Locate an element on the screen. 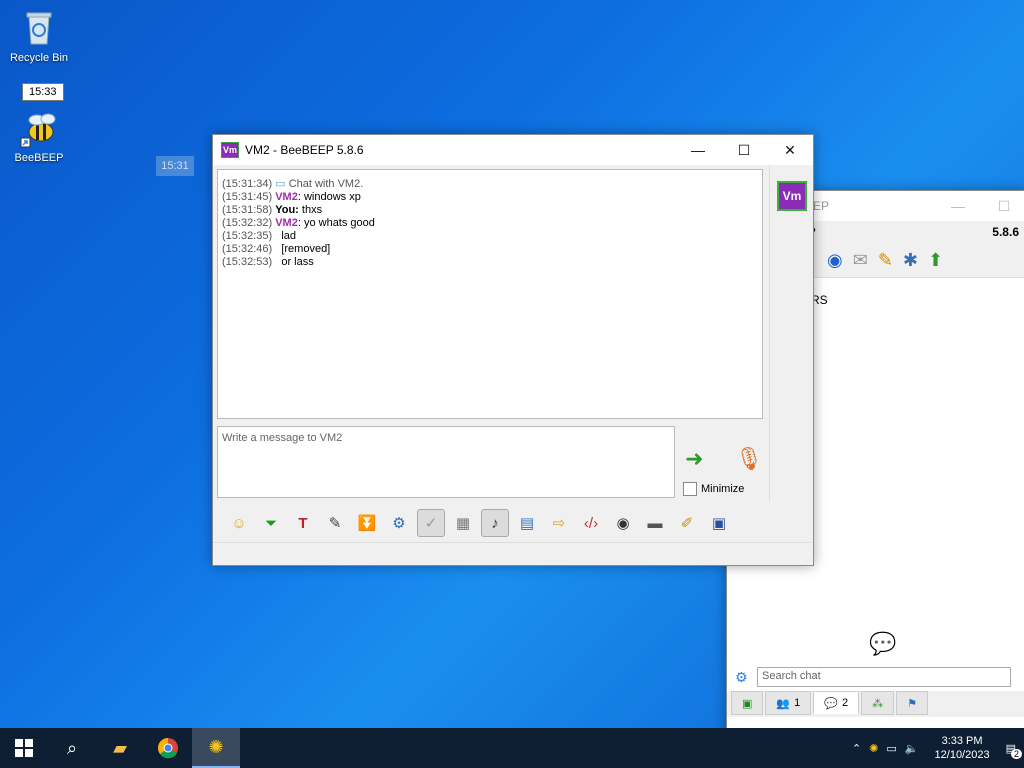 The height and width of the screenshot is (768, 1024). chat-line: (15:31:58) You: thxs is located at coordinates (490, 210).